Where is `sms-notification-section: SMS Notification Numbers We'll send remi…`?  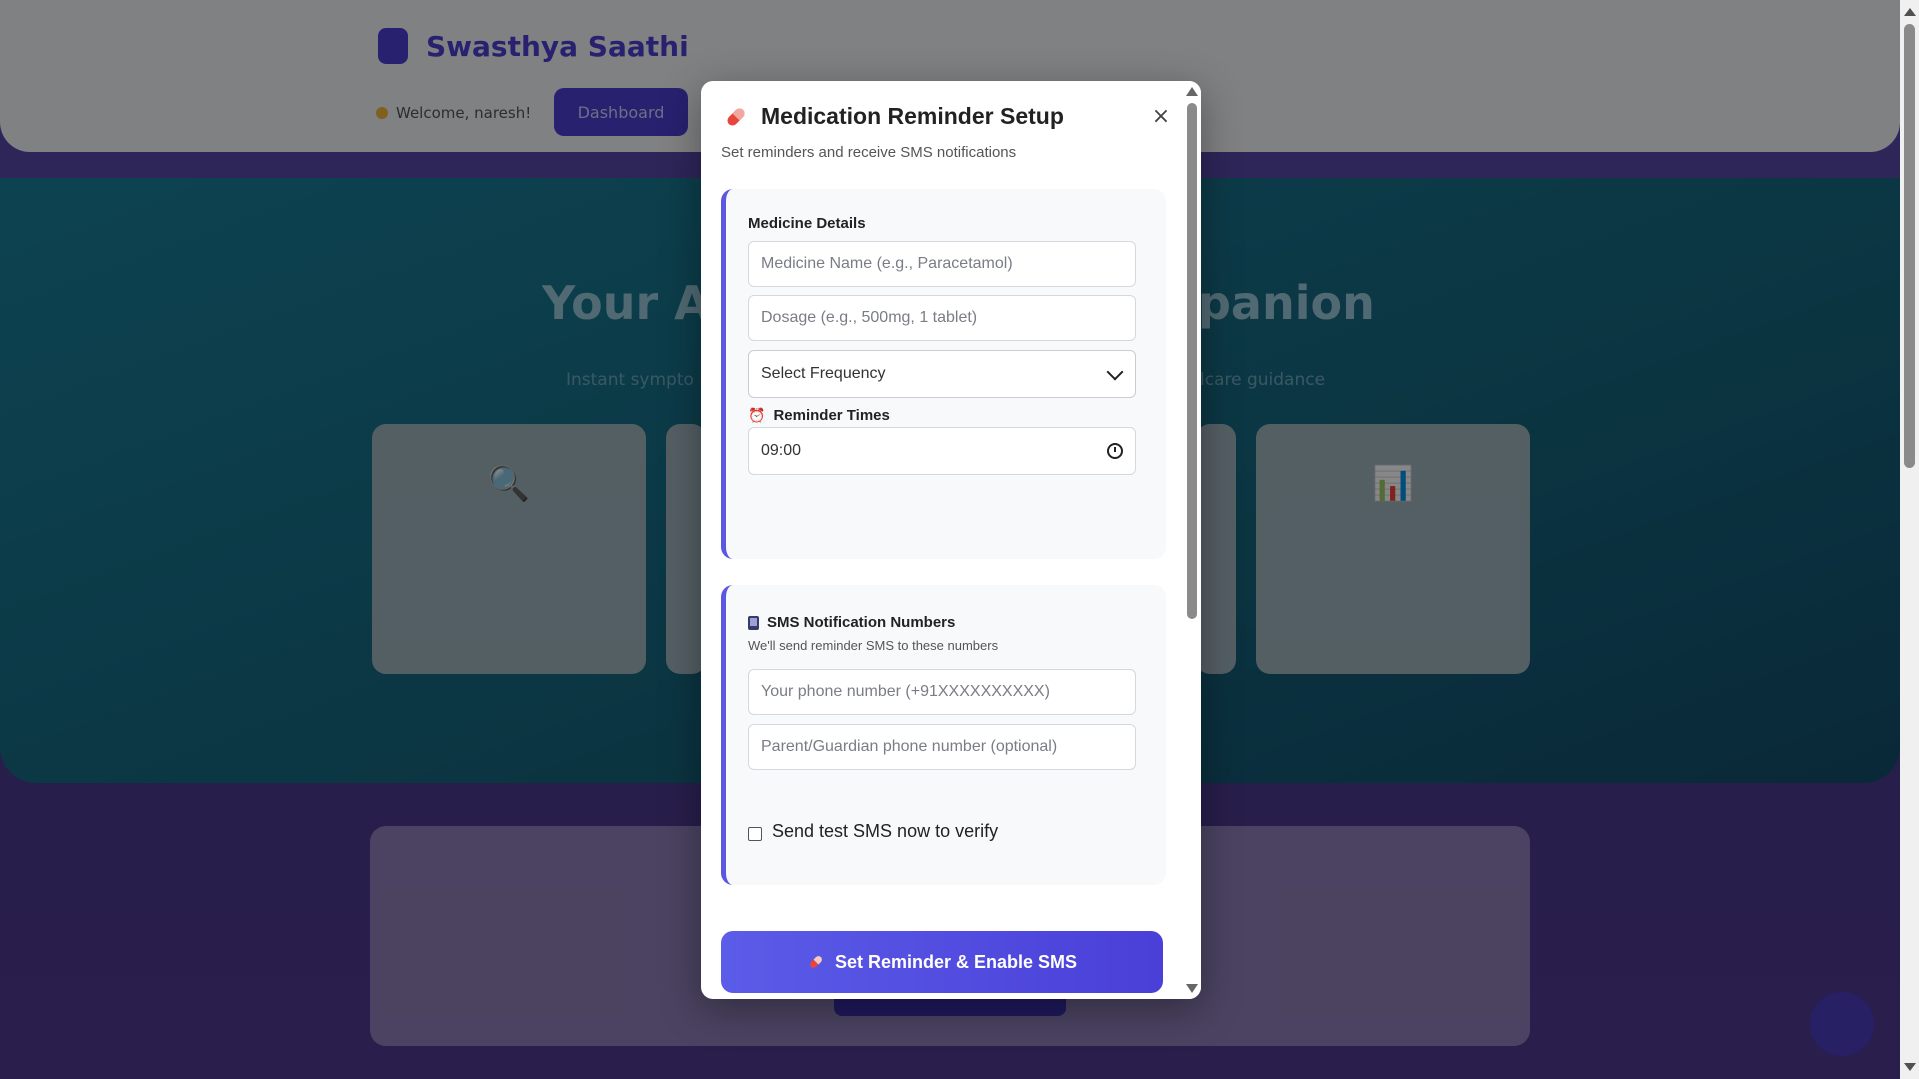 sms-notification-section: SMS Notification Numbers We'll send remi… is located at coordinates (943, 735).